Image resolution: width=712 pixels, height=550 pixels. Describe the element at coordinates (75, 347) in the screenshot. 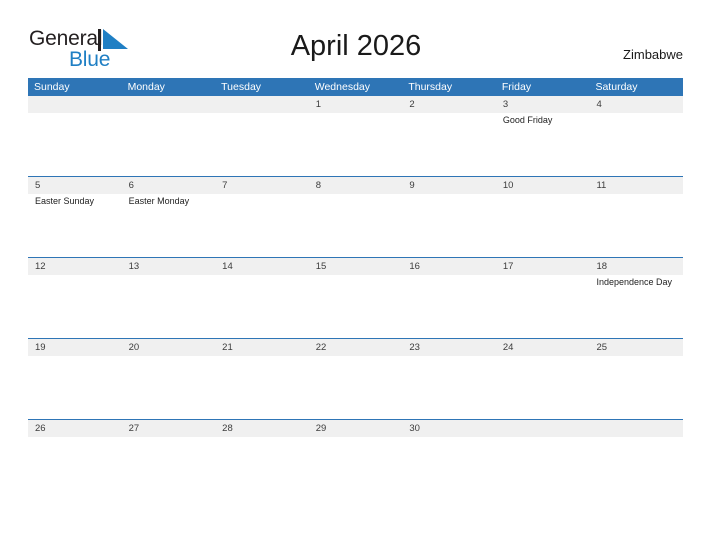

I see `day-number: 19` at that location.